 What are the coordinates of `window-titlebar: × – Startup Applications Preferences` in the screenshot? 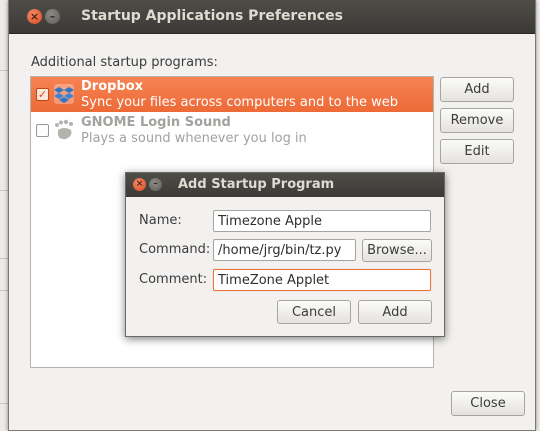 It's located at (272, 17).